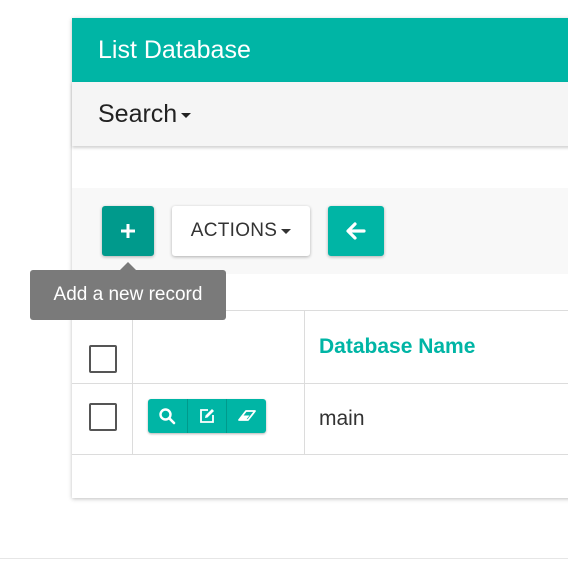  What do you see at coordinates (103, 359) in the screenshot?
I see `select-all-checkbox` at bounding box center [103, 359].